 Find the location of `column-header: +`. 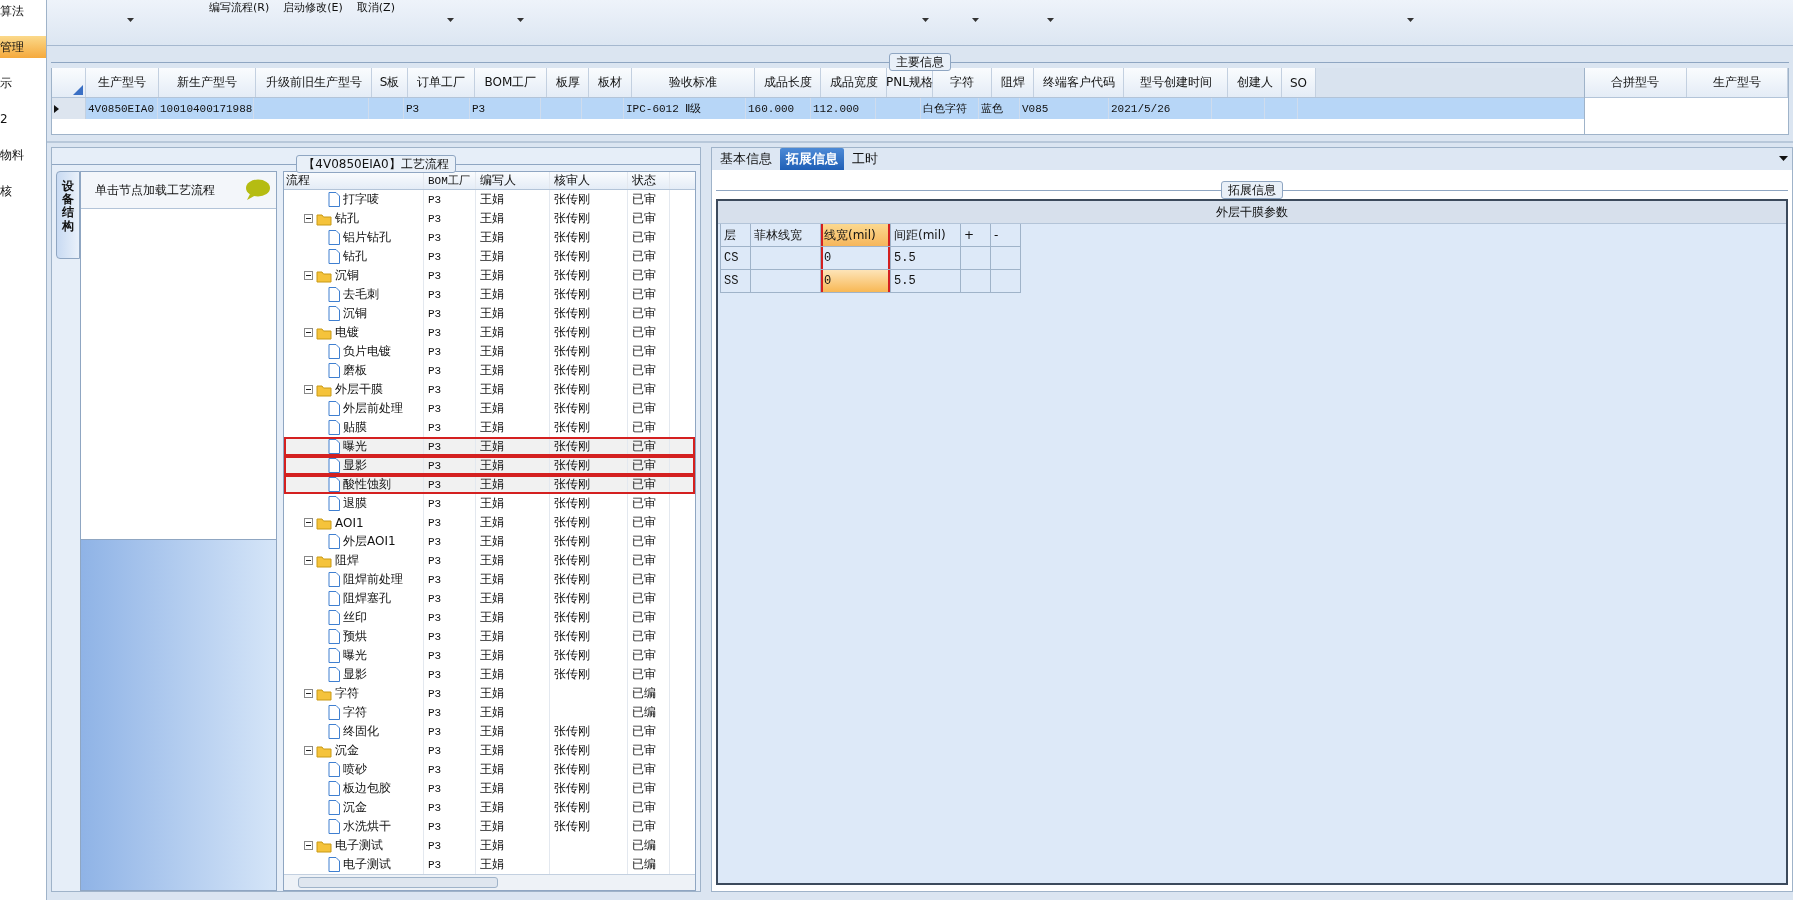

column-header: + is located at coordinates (976, 235).